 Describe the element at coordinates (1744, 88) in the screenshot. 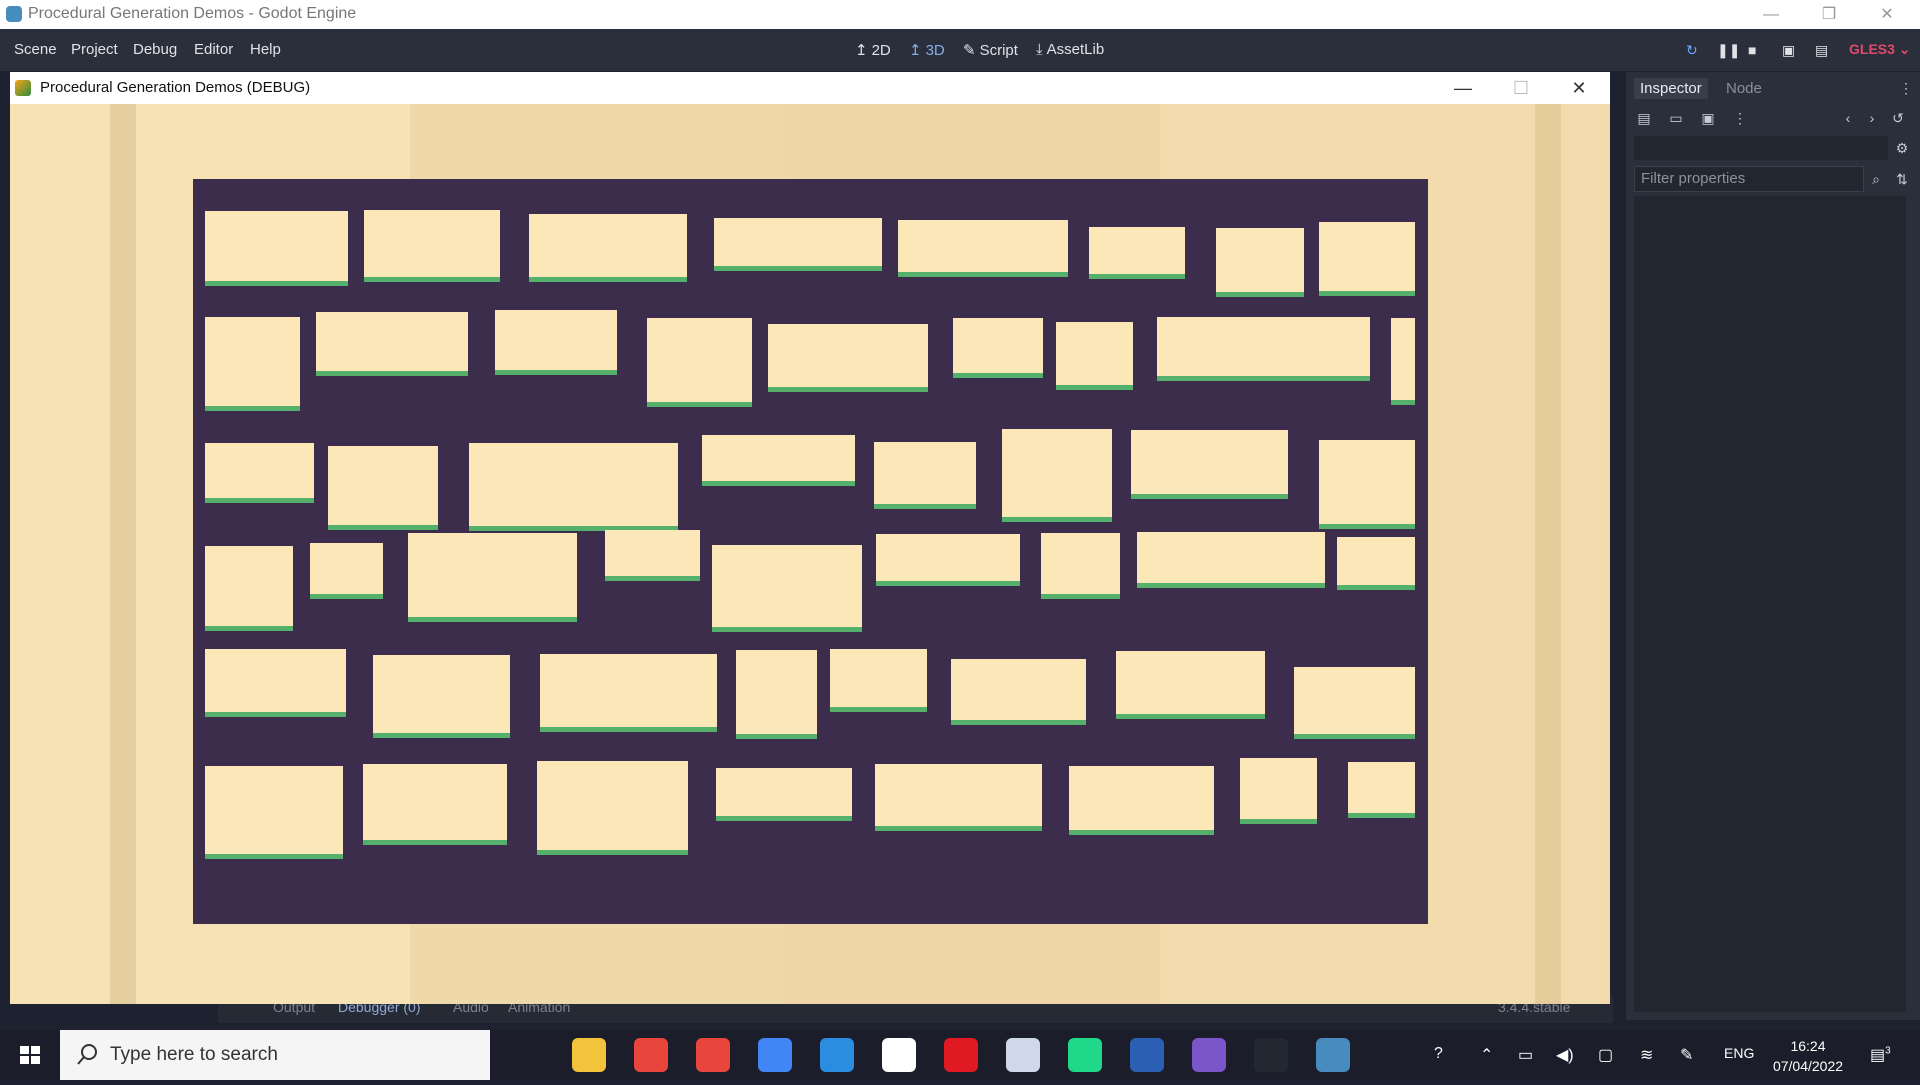

I see `tab-node: Node` at that location.